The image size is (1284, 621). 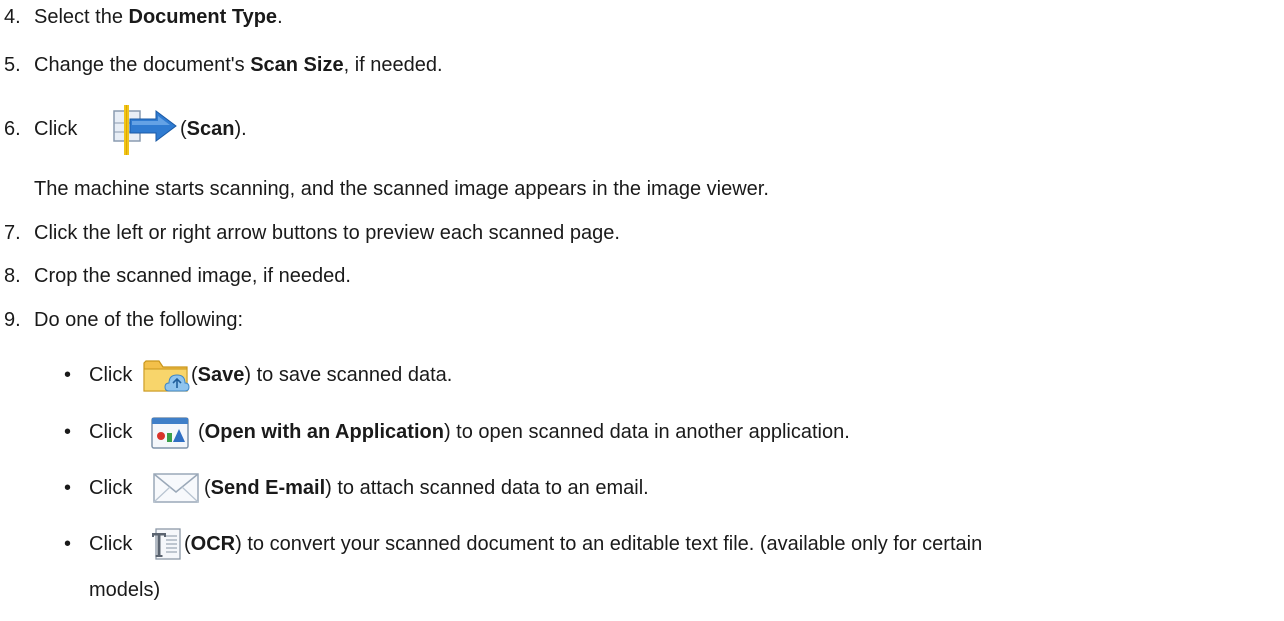 I want to click on step-text: Select the Document Type., so click(x=158, y=17).